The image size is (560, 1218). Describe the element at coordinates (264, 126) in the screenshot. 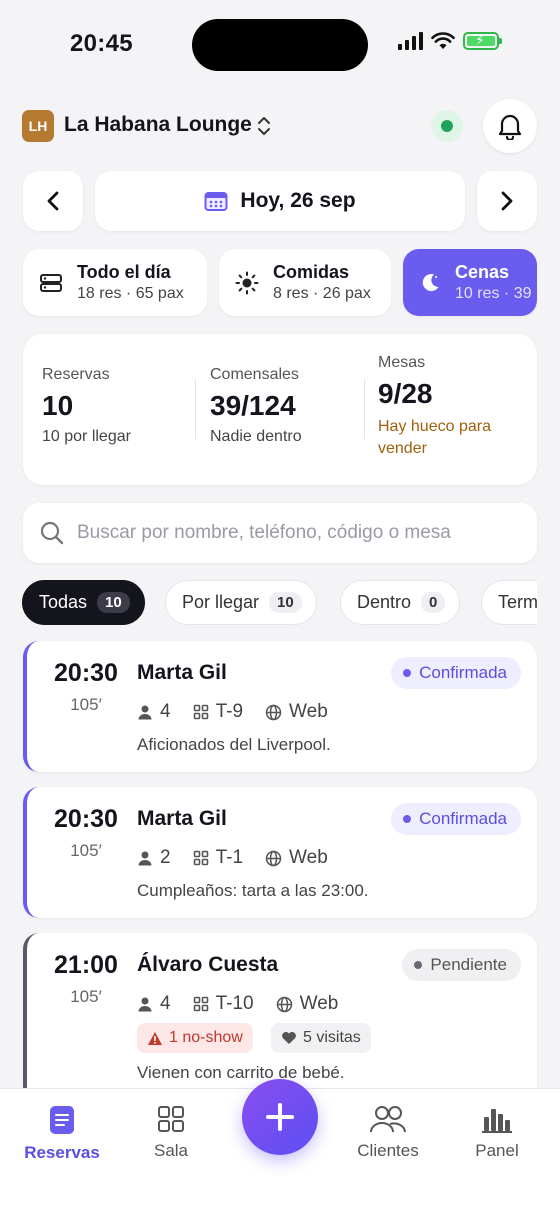

I see `chevron-up-down-icon` at that location.